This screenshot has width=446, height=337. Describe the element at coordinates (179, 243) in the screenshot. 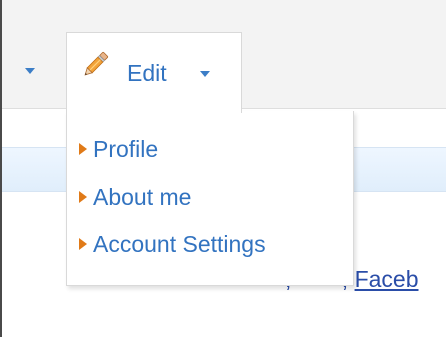

I see `menu-item-label: Account Settings` at that location.